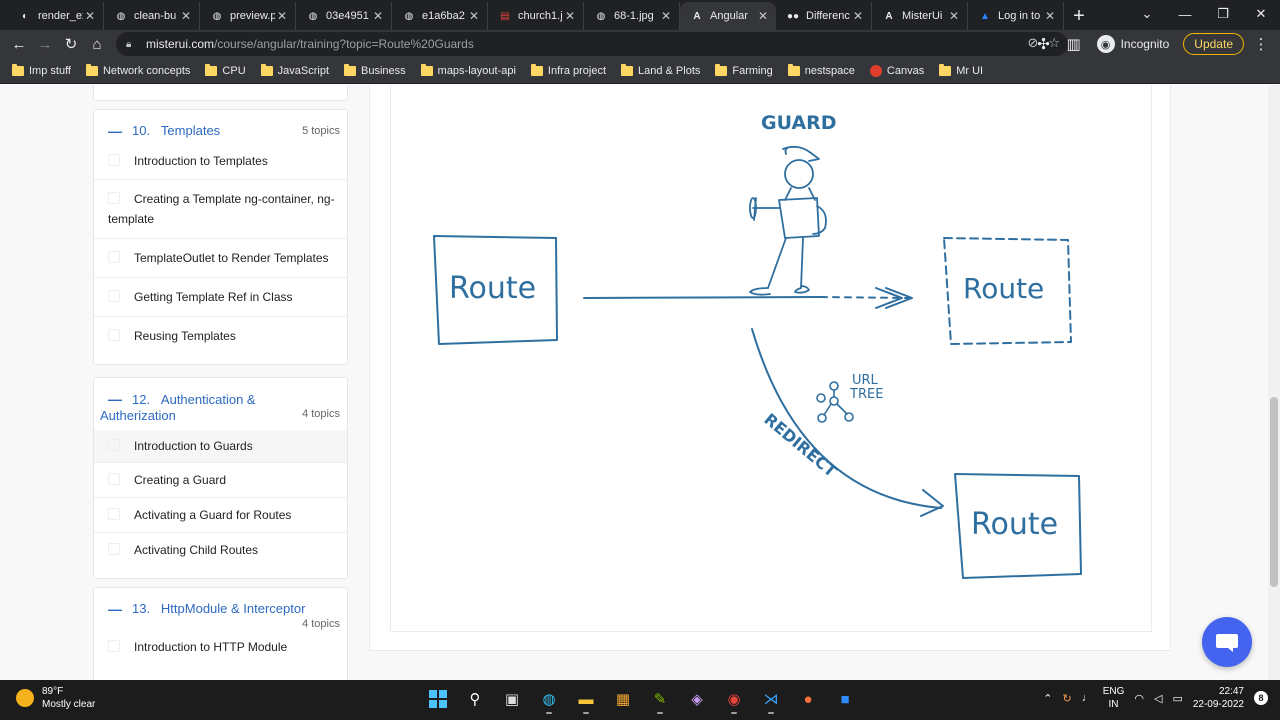 The image size is (1280, 720). I want to click on chapter-header: — 10. Templates 5 topics, so click(220, 127).